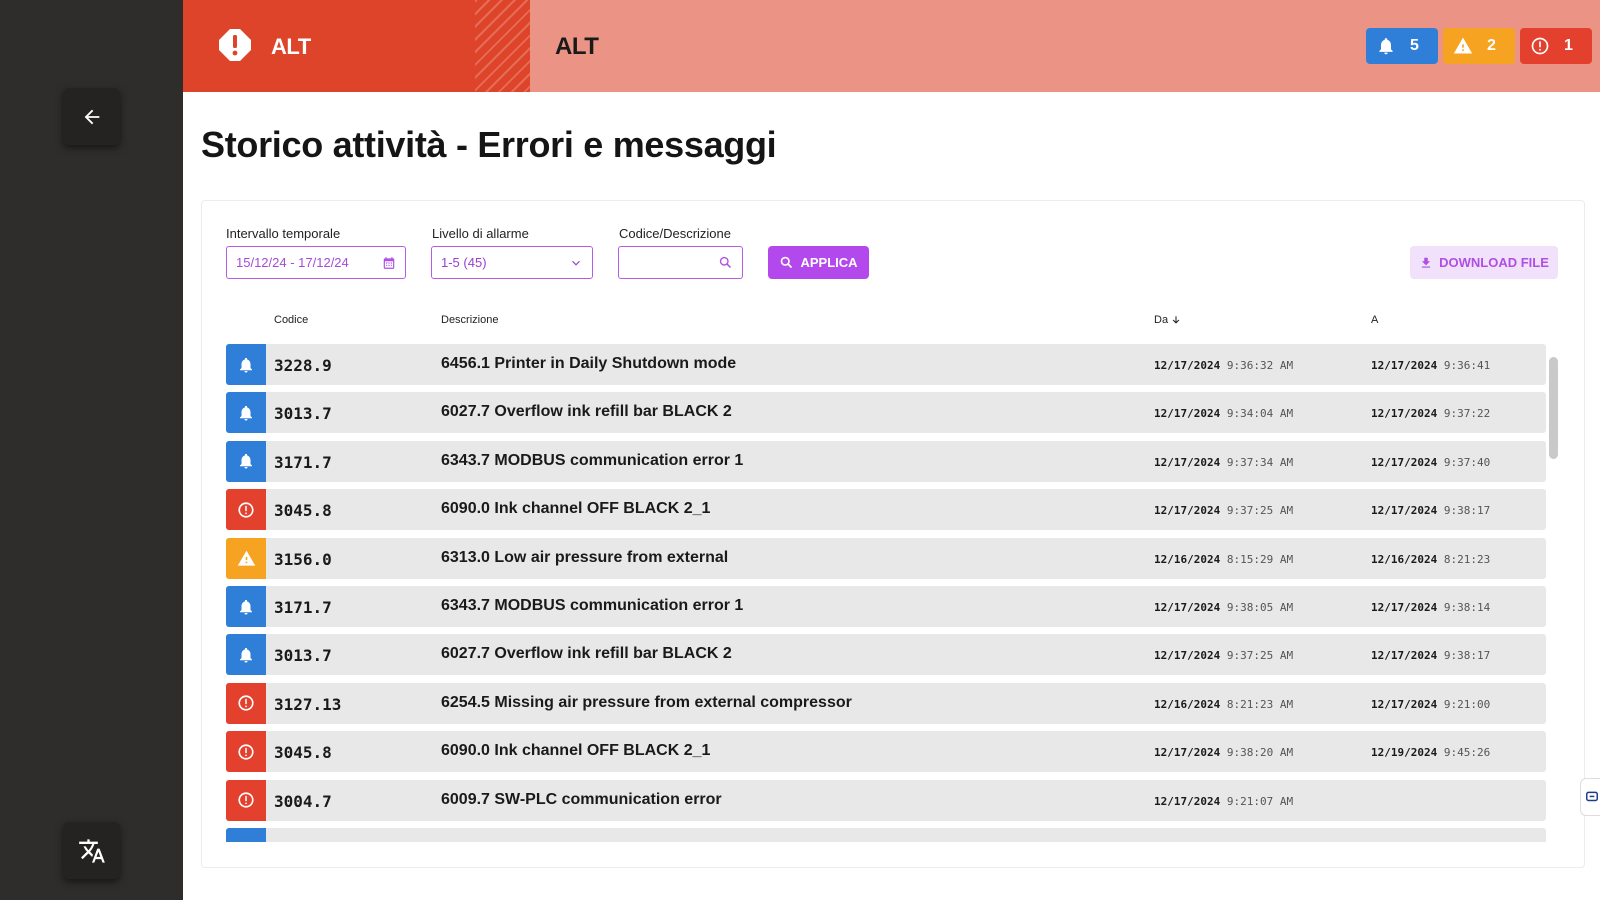  Describe the element at coordinates (1260, 559) in the screenshot. I see `row-from-time: 8:15:29 AM` at that location.